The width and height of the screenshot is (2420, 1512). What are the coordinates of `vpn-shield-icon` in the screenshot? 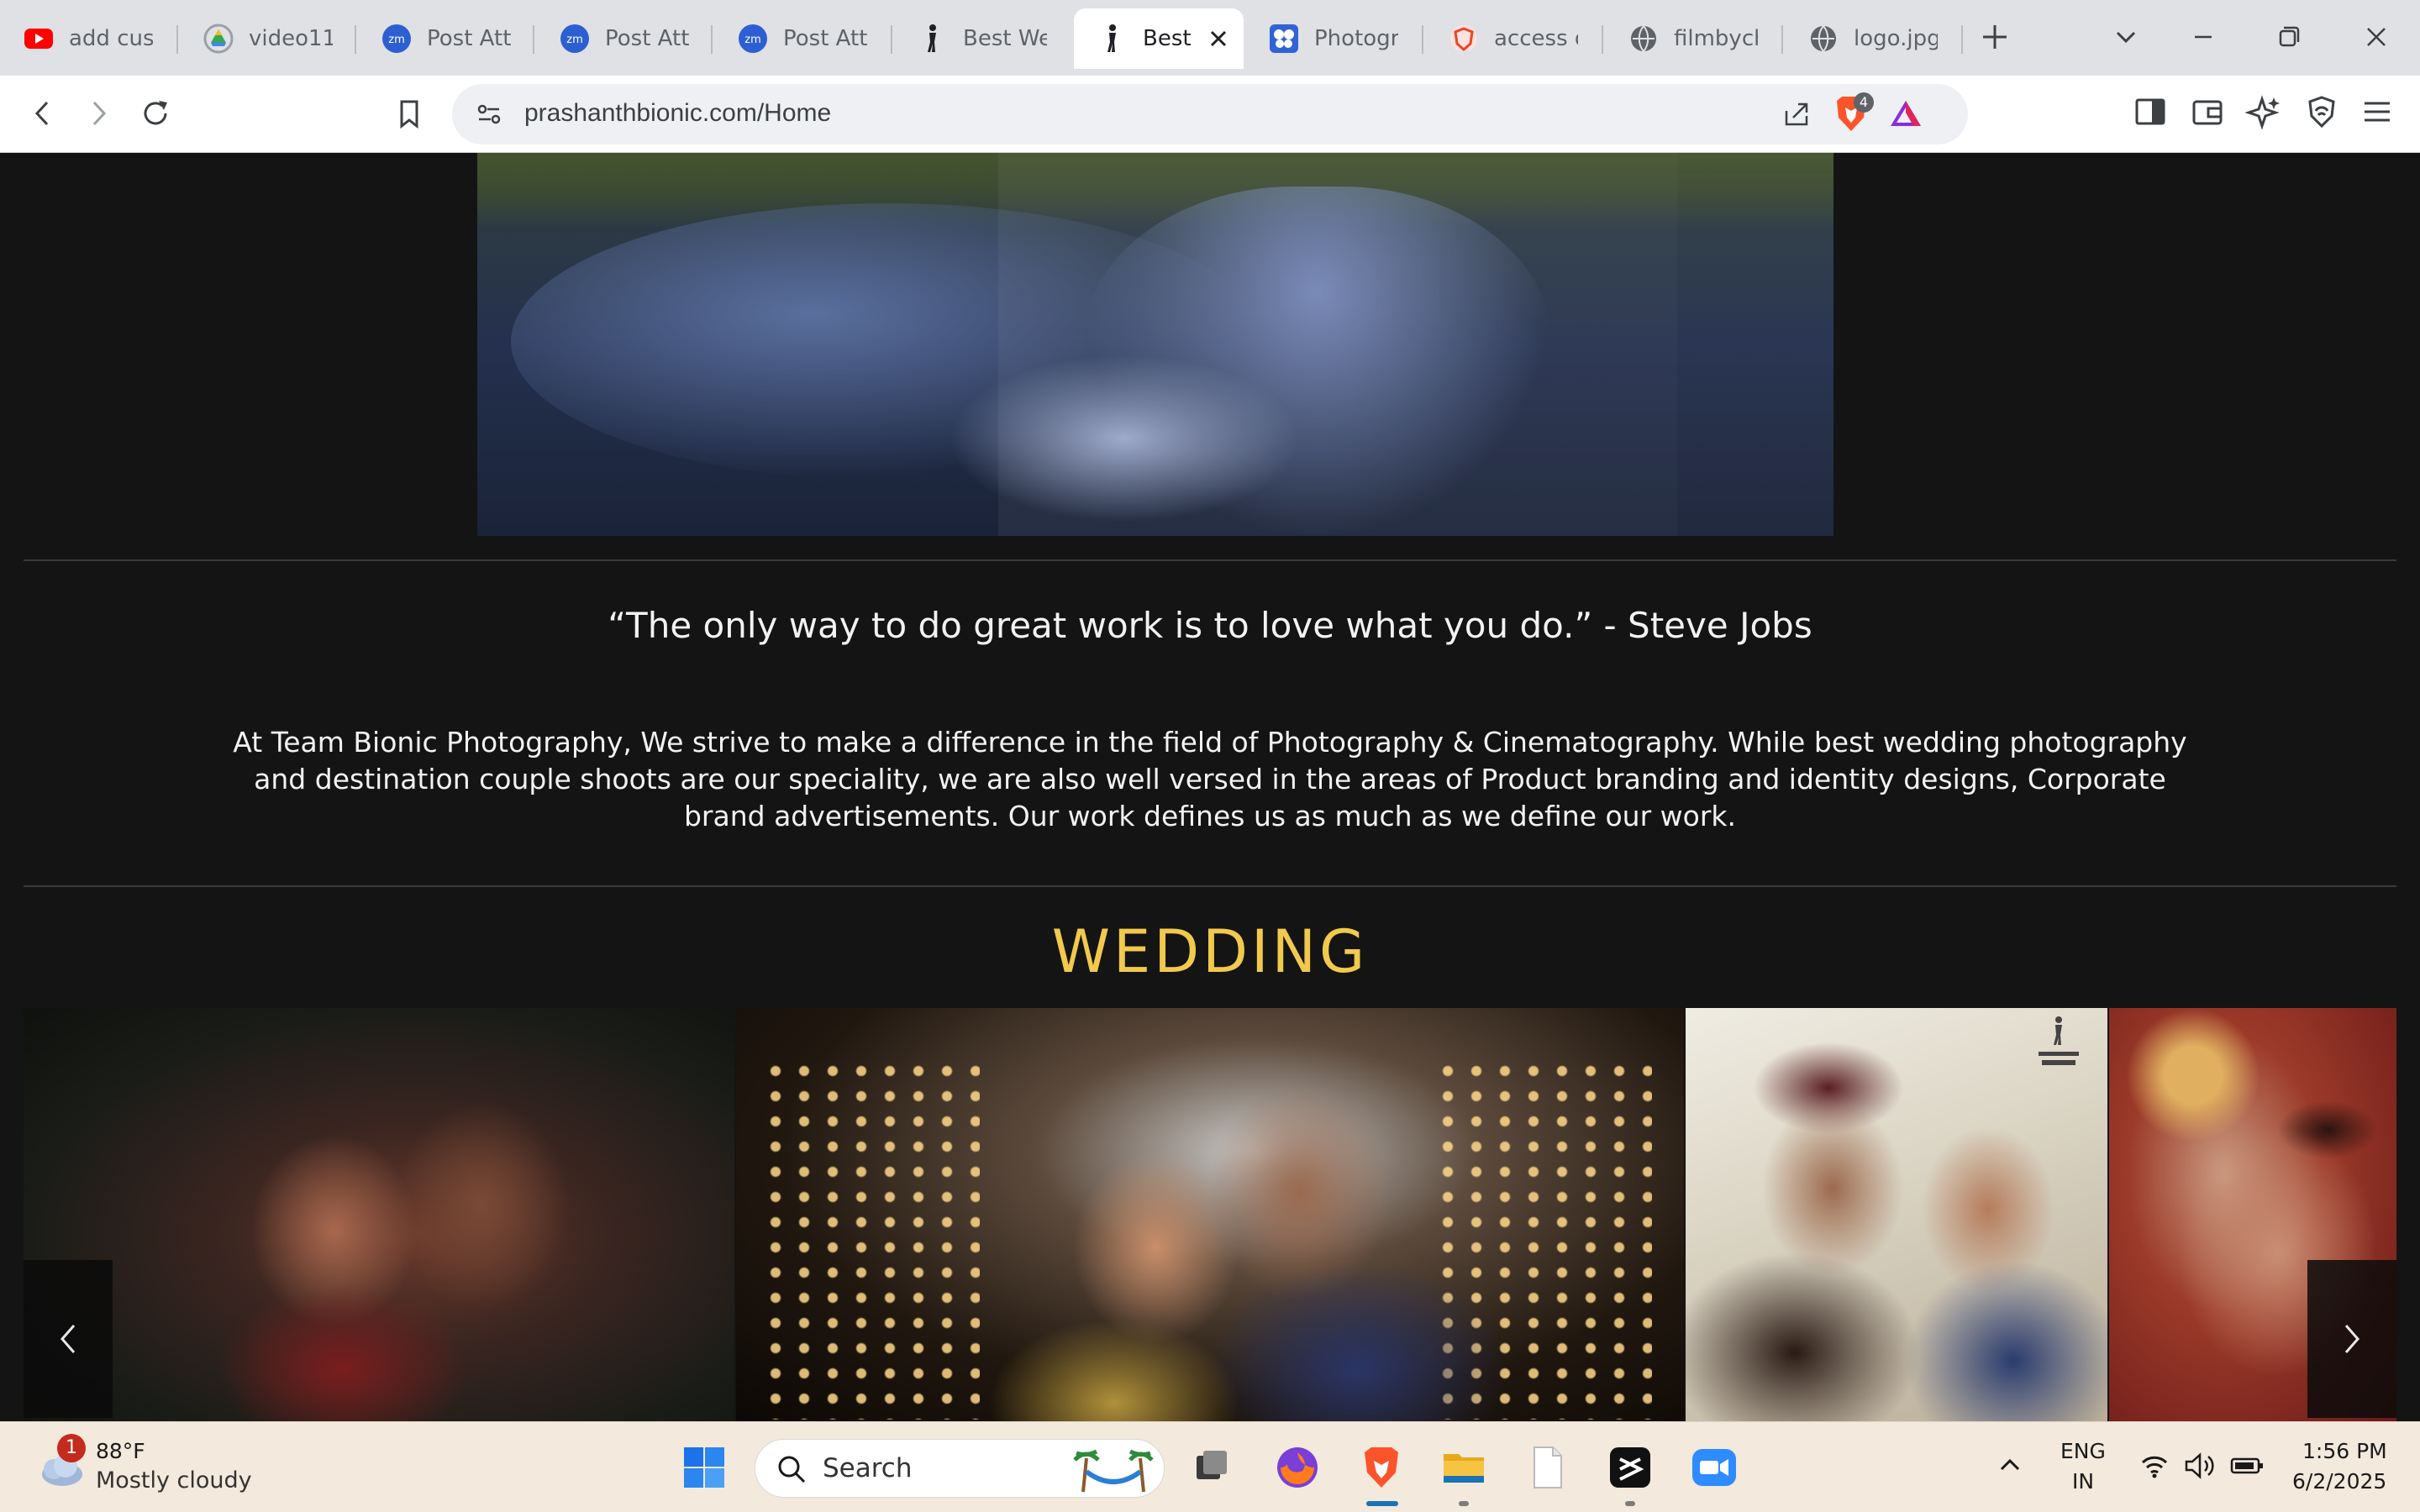 It's located at (2322, 111).